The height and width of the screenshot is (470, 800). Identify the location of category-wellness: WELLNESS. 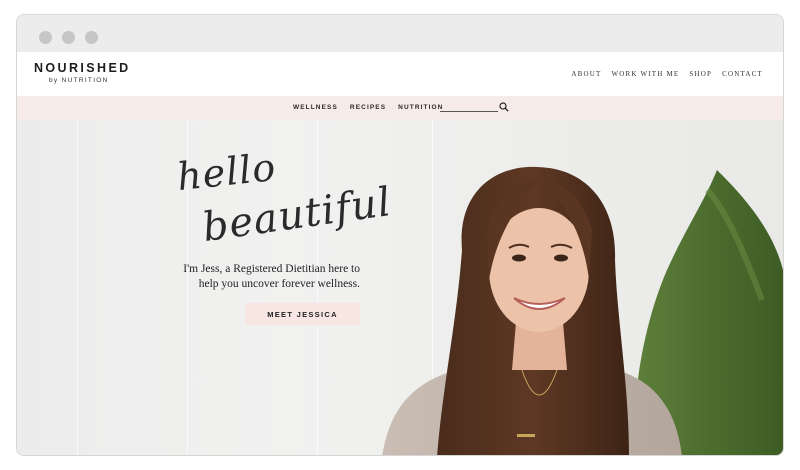
(315, 107).